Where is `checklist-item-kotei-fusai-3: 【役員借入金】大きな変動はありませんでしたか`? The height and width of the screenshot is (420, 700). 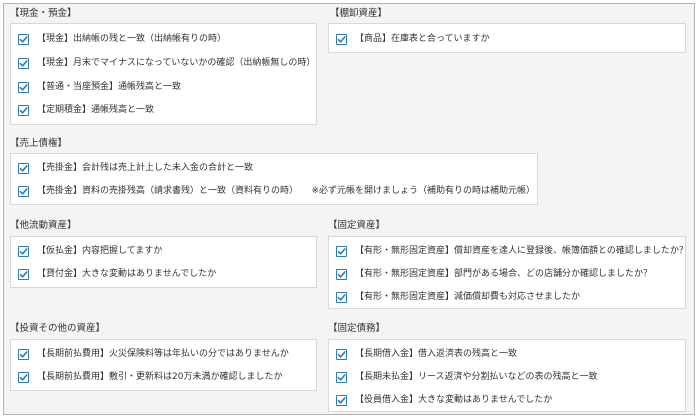 checklist-item-kotei-fusai-3: 【役員借入金】大きな変動はありませんでしたか is located at coordinates (444, 400).